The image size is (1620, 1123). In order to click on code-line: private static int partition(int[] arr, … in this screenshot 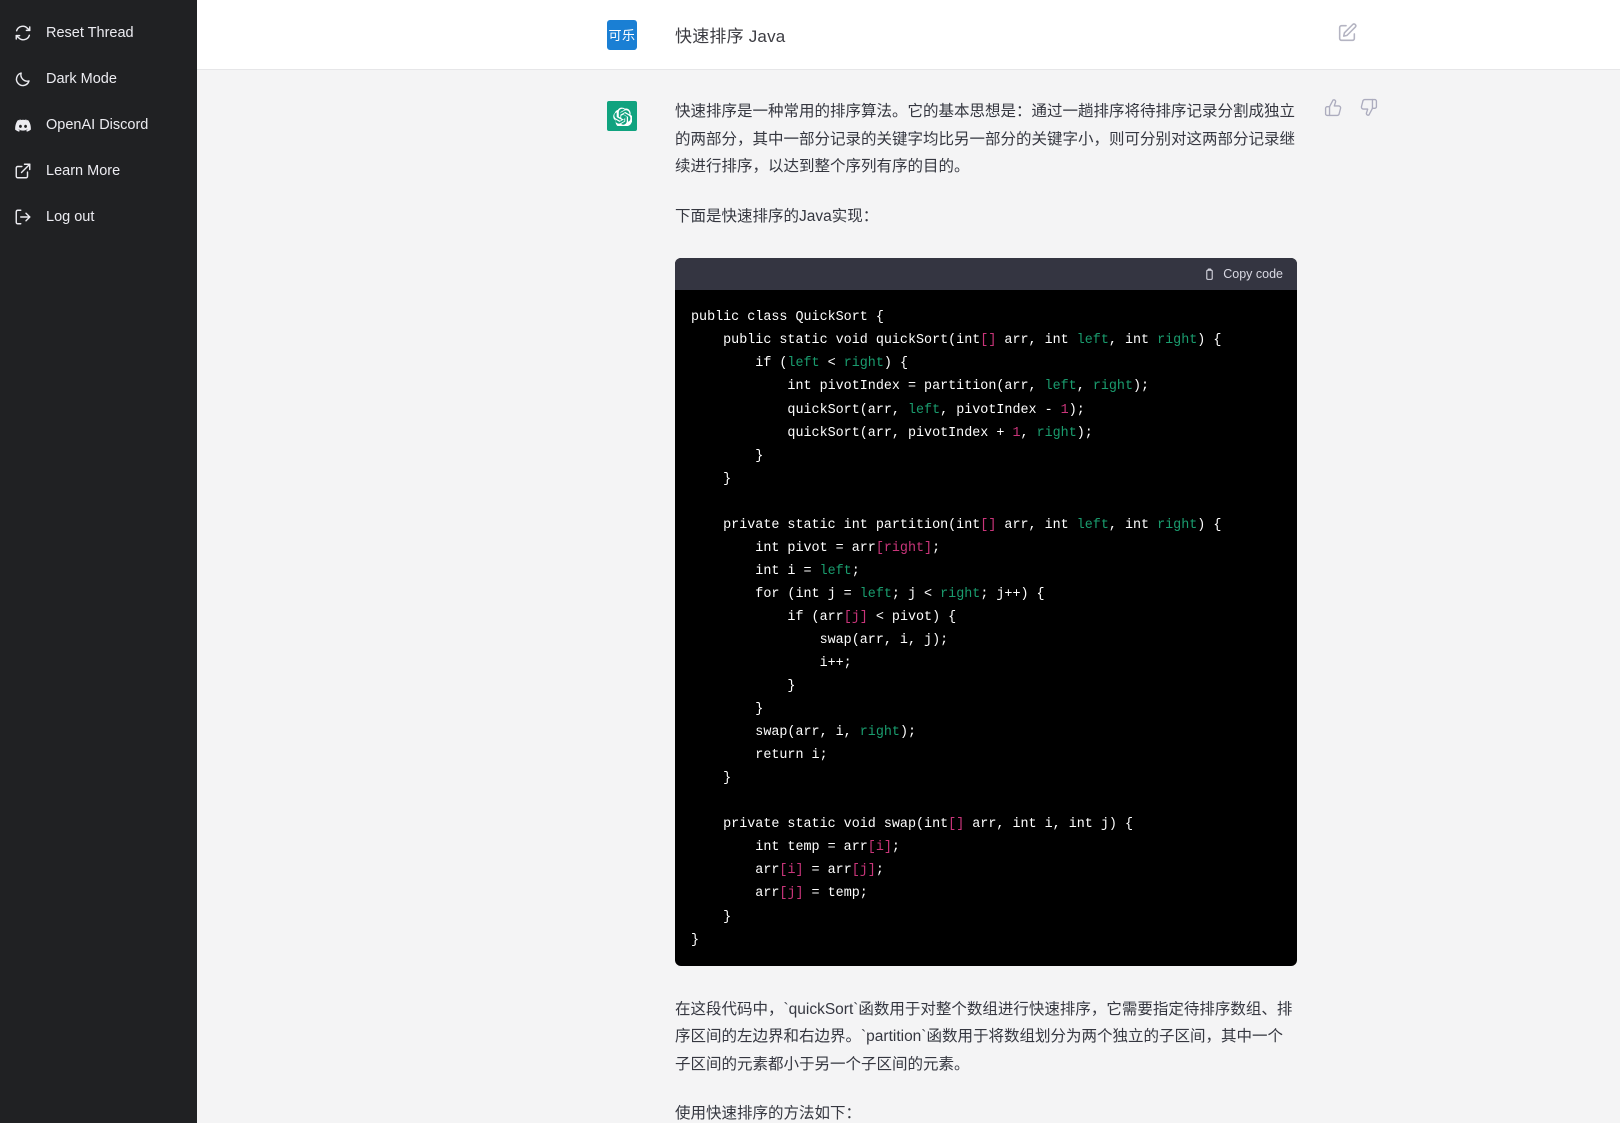, I will do `click(956, 525)`.